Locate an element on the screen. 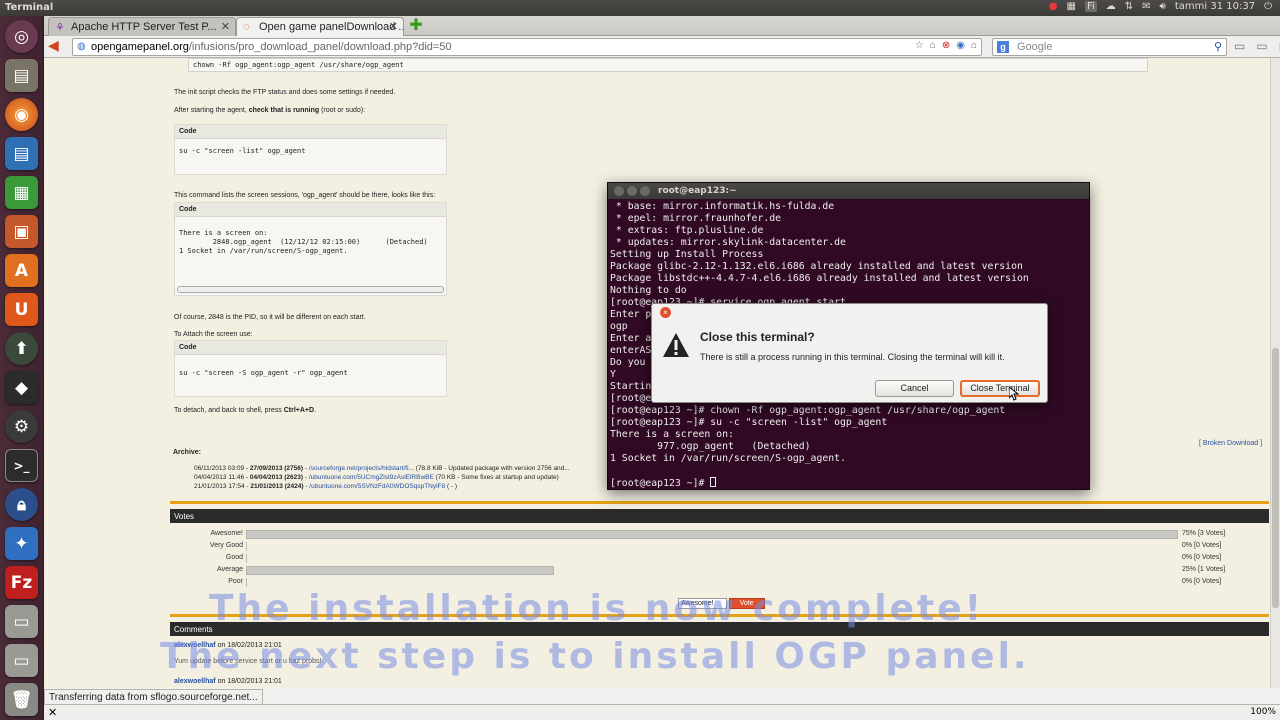 This screenshot has height=720, width=1280. dash-icon: ◎ is located at coordinates (21, 36).